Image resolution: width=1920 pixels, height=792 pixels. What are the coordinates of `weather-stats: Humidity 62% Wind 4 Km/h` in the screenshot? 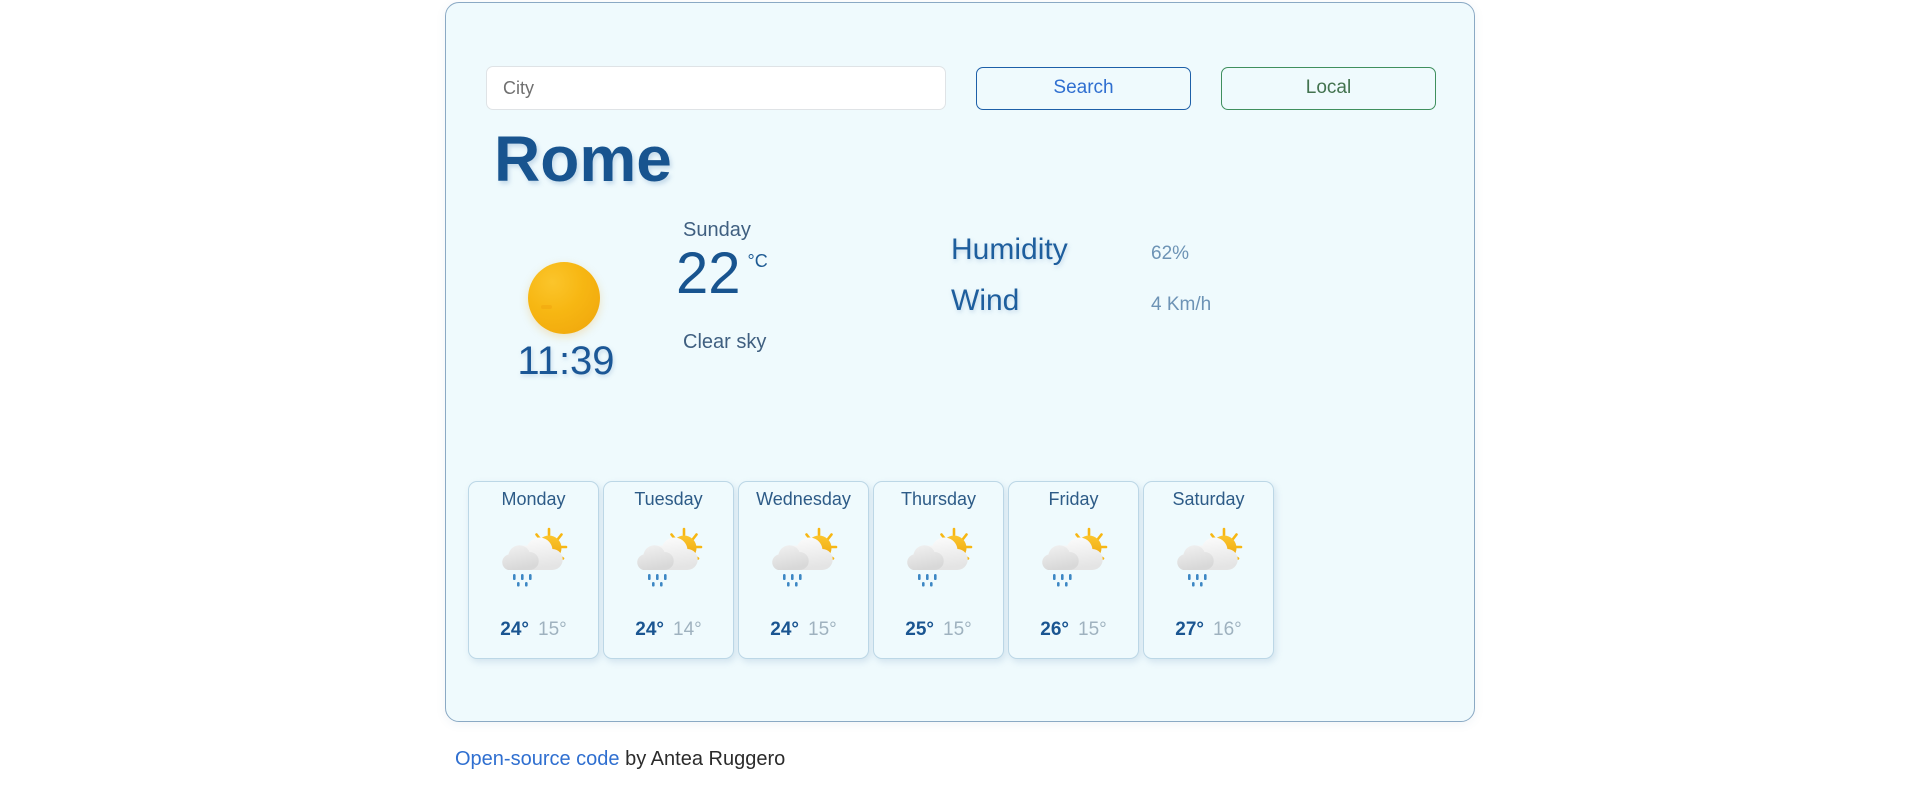 It's located at (1186, 284).